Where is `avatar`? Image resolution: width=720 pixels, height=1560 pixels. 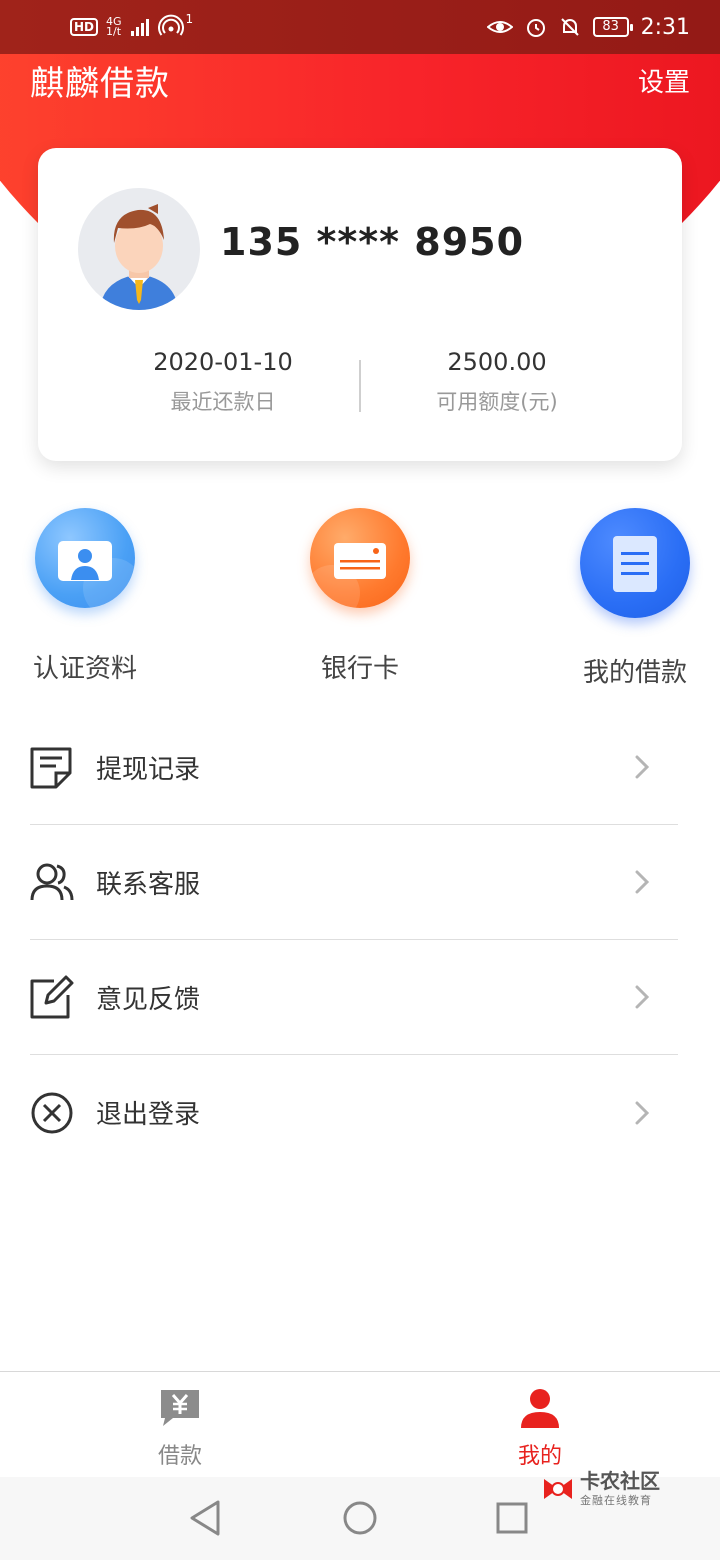
avatar is located at coordinates (139, 249).